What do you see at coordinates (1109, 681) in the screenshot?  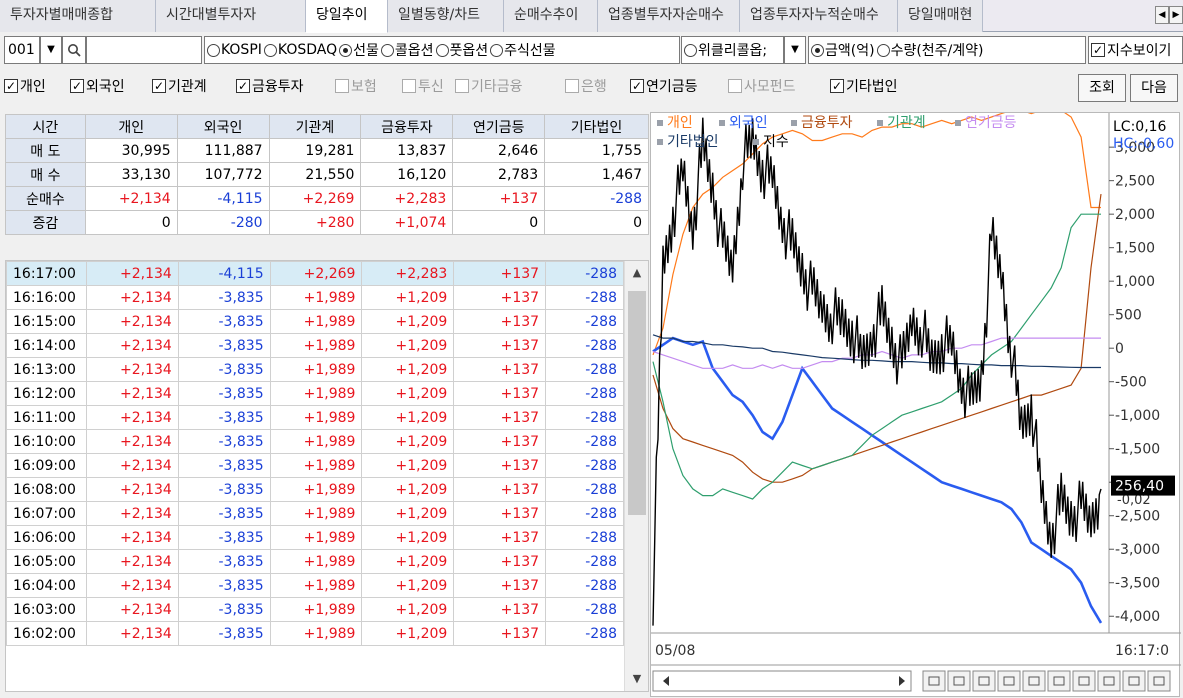 I see `cursor-icon` at bounding box center [1109, 681].